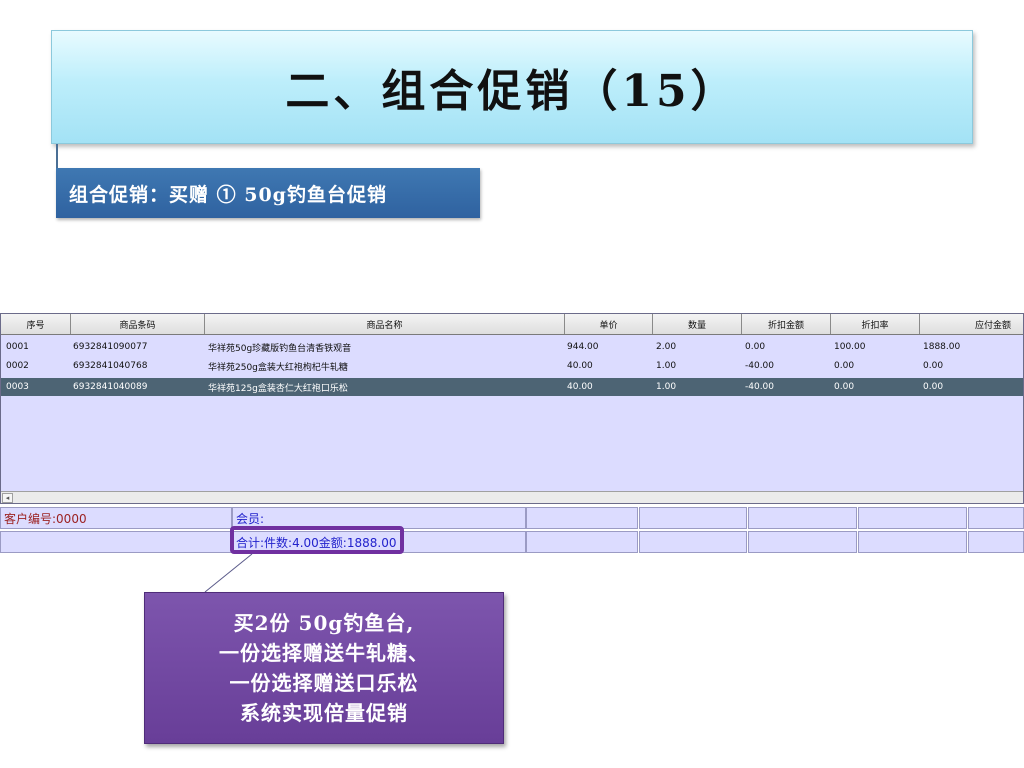  What do you see at coordinates (17, 347) in the screenshot?
I see `cell-index: 0001` at bounding box center [17, 347].